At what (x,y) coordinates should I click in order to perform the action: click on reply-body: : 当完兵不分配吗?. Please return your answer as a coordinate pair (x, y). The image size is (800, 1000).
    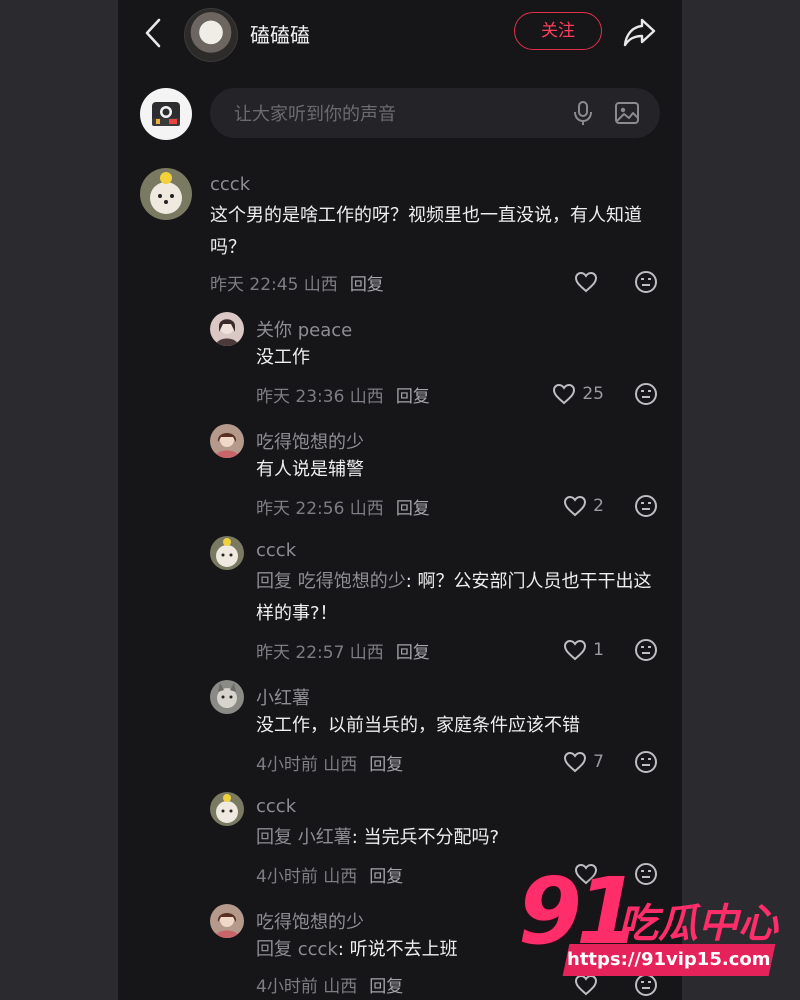
    Looking at the image, I should click on (425, 837).